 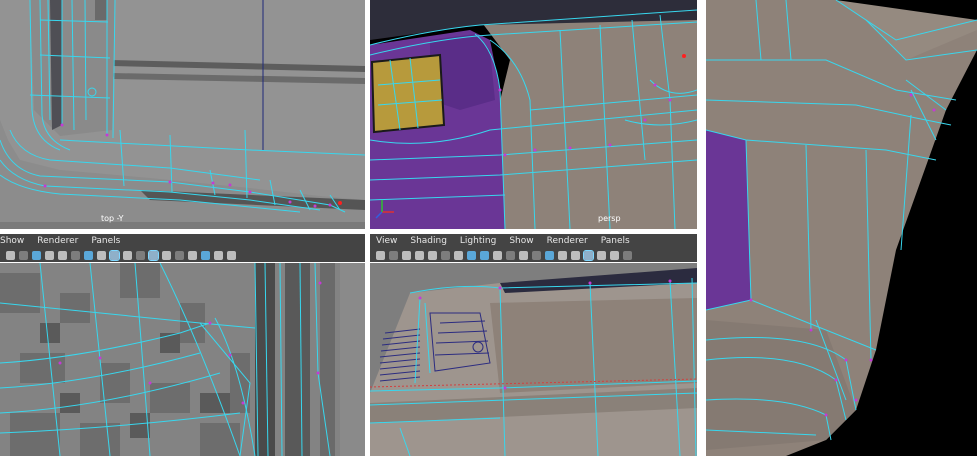 I want to click on panel-toolbar-left, so click(x=182, y=255).